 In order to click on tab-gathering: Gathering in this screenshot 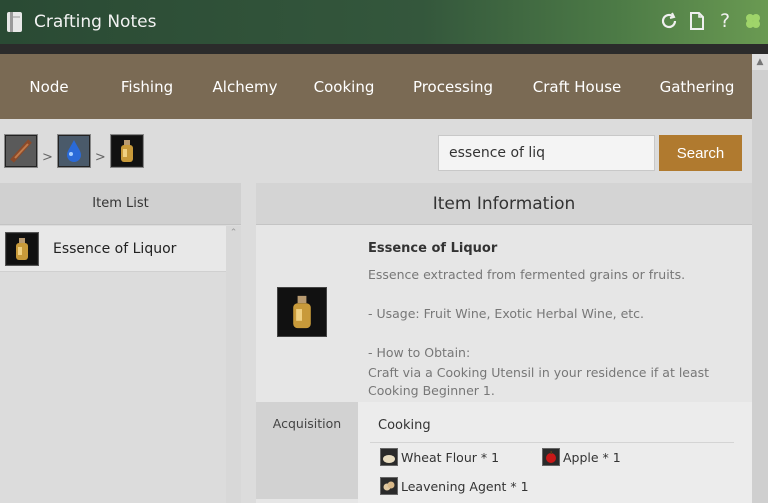, I will do `click(697, 87)`.